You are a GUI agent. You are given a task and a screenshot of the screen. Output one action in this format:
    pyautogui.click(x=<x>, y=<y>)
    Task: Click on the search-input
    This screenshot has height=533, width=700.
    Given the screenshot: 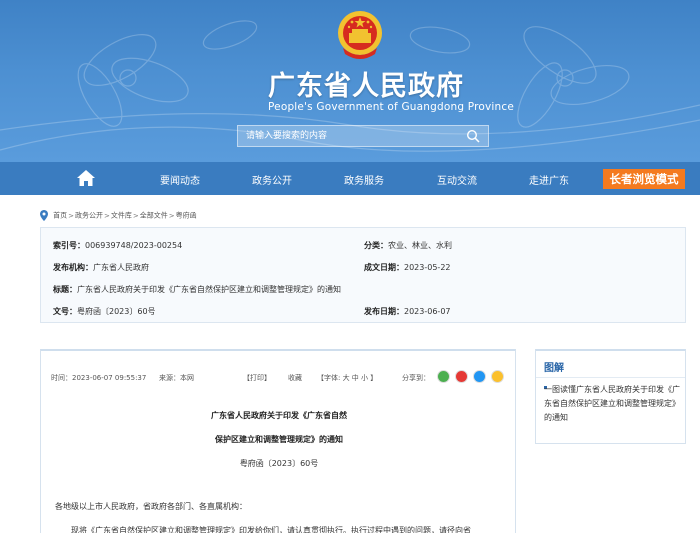 What is the action you would take?
    pyautogui.click(x=348, y=136)
    